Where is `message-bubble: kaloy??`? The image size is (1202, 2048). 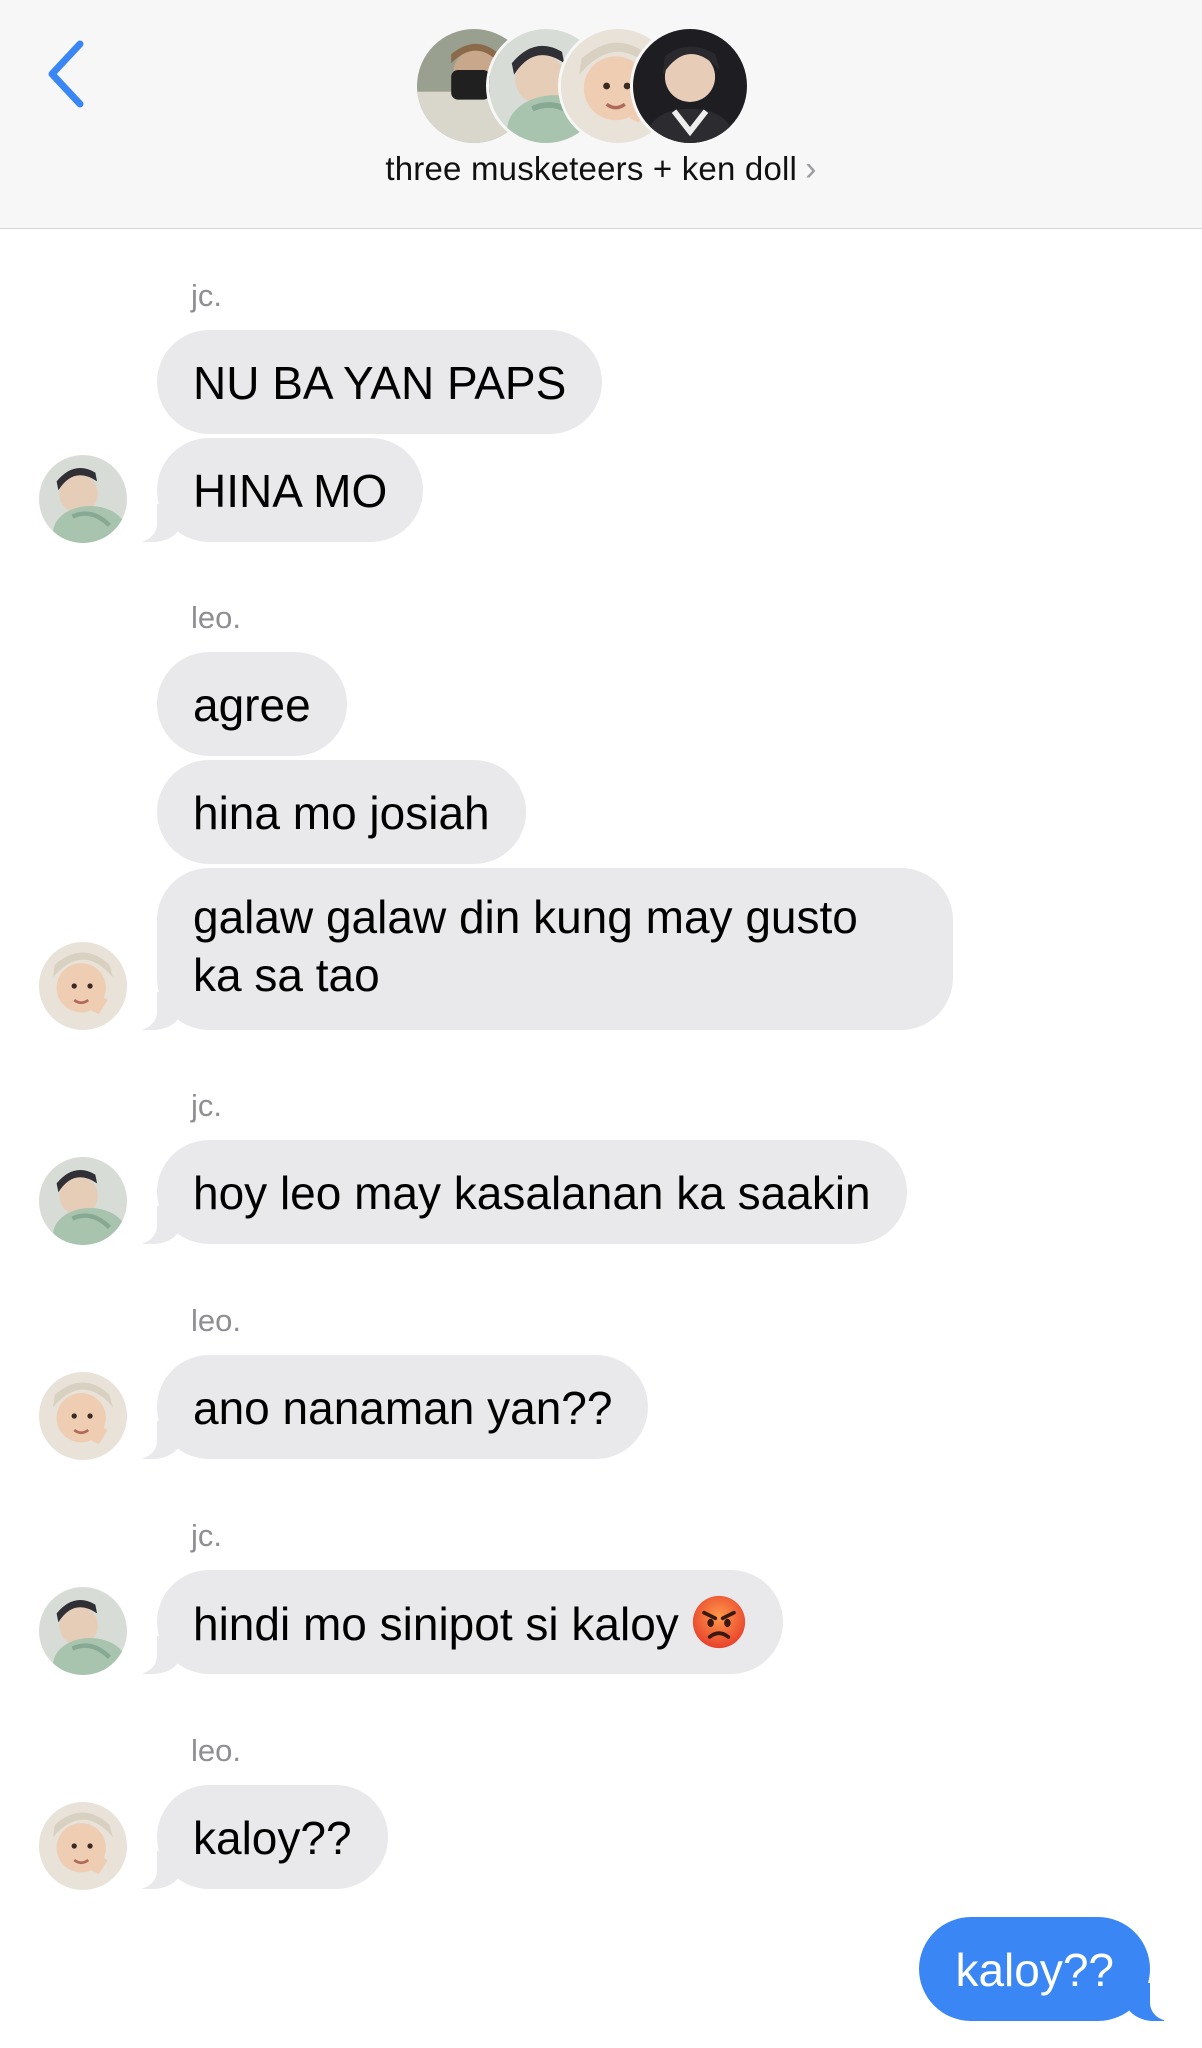
message-bubble: kaloy?? is located at coordinates (257, 1837).